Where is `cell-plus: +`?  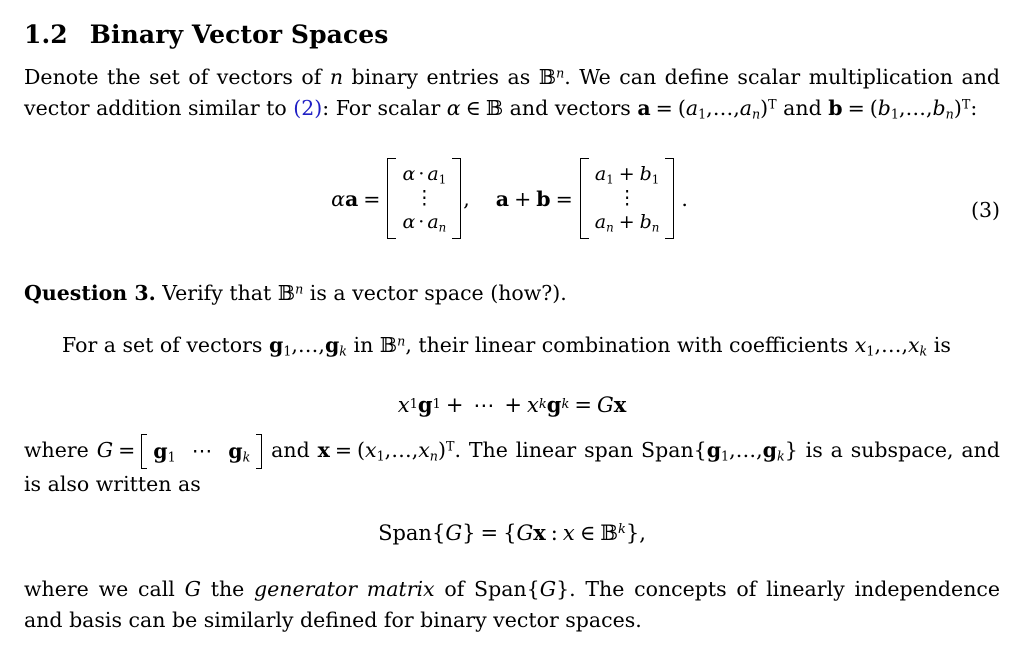 cell-plus: + is located at coordinates (626, 222).